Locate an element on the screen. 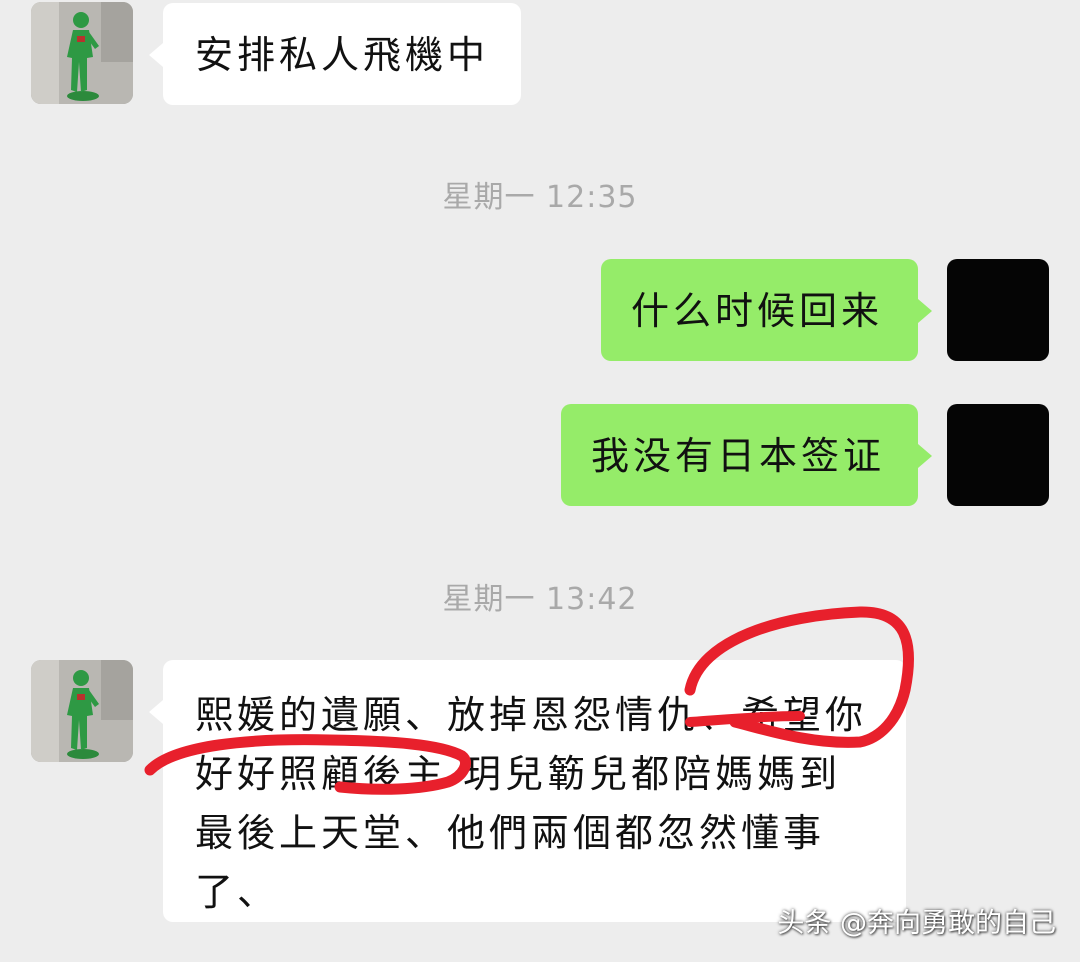  message-bubble-outgoing: 什么时候回来 is located at coordinates (766, 310).